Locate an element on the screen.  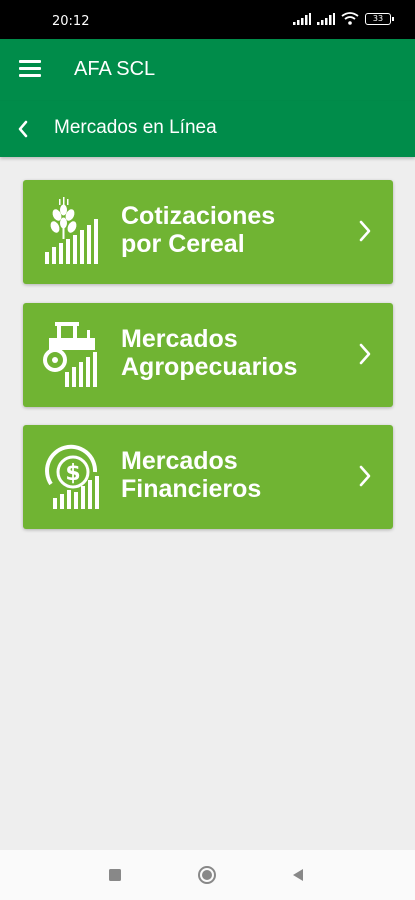
card-cotizaciones-cereal: Cotizaciones por Cereal is located at coordinates (208, 232).